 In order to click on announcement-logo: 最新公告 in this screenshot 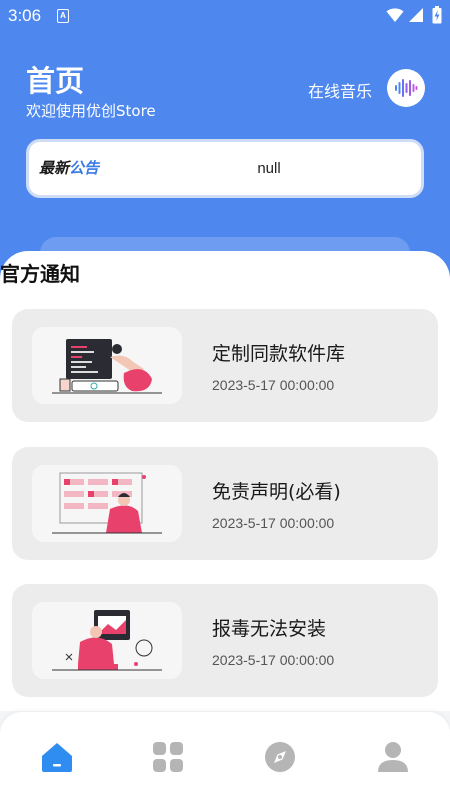, I will do `click(69, 167)`.